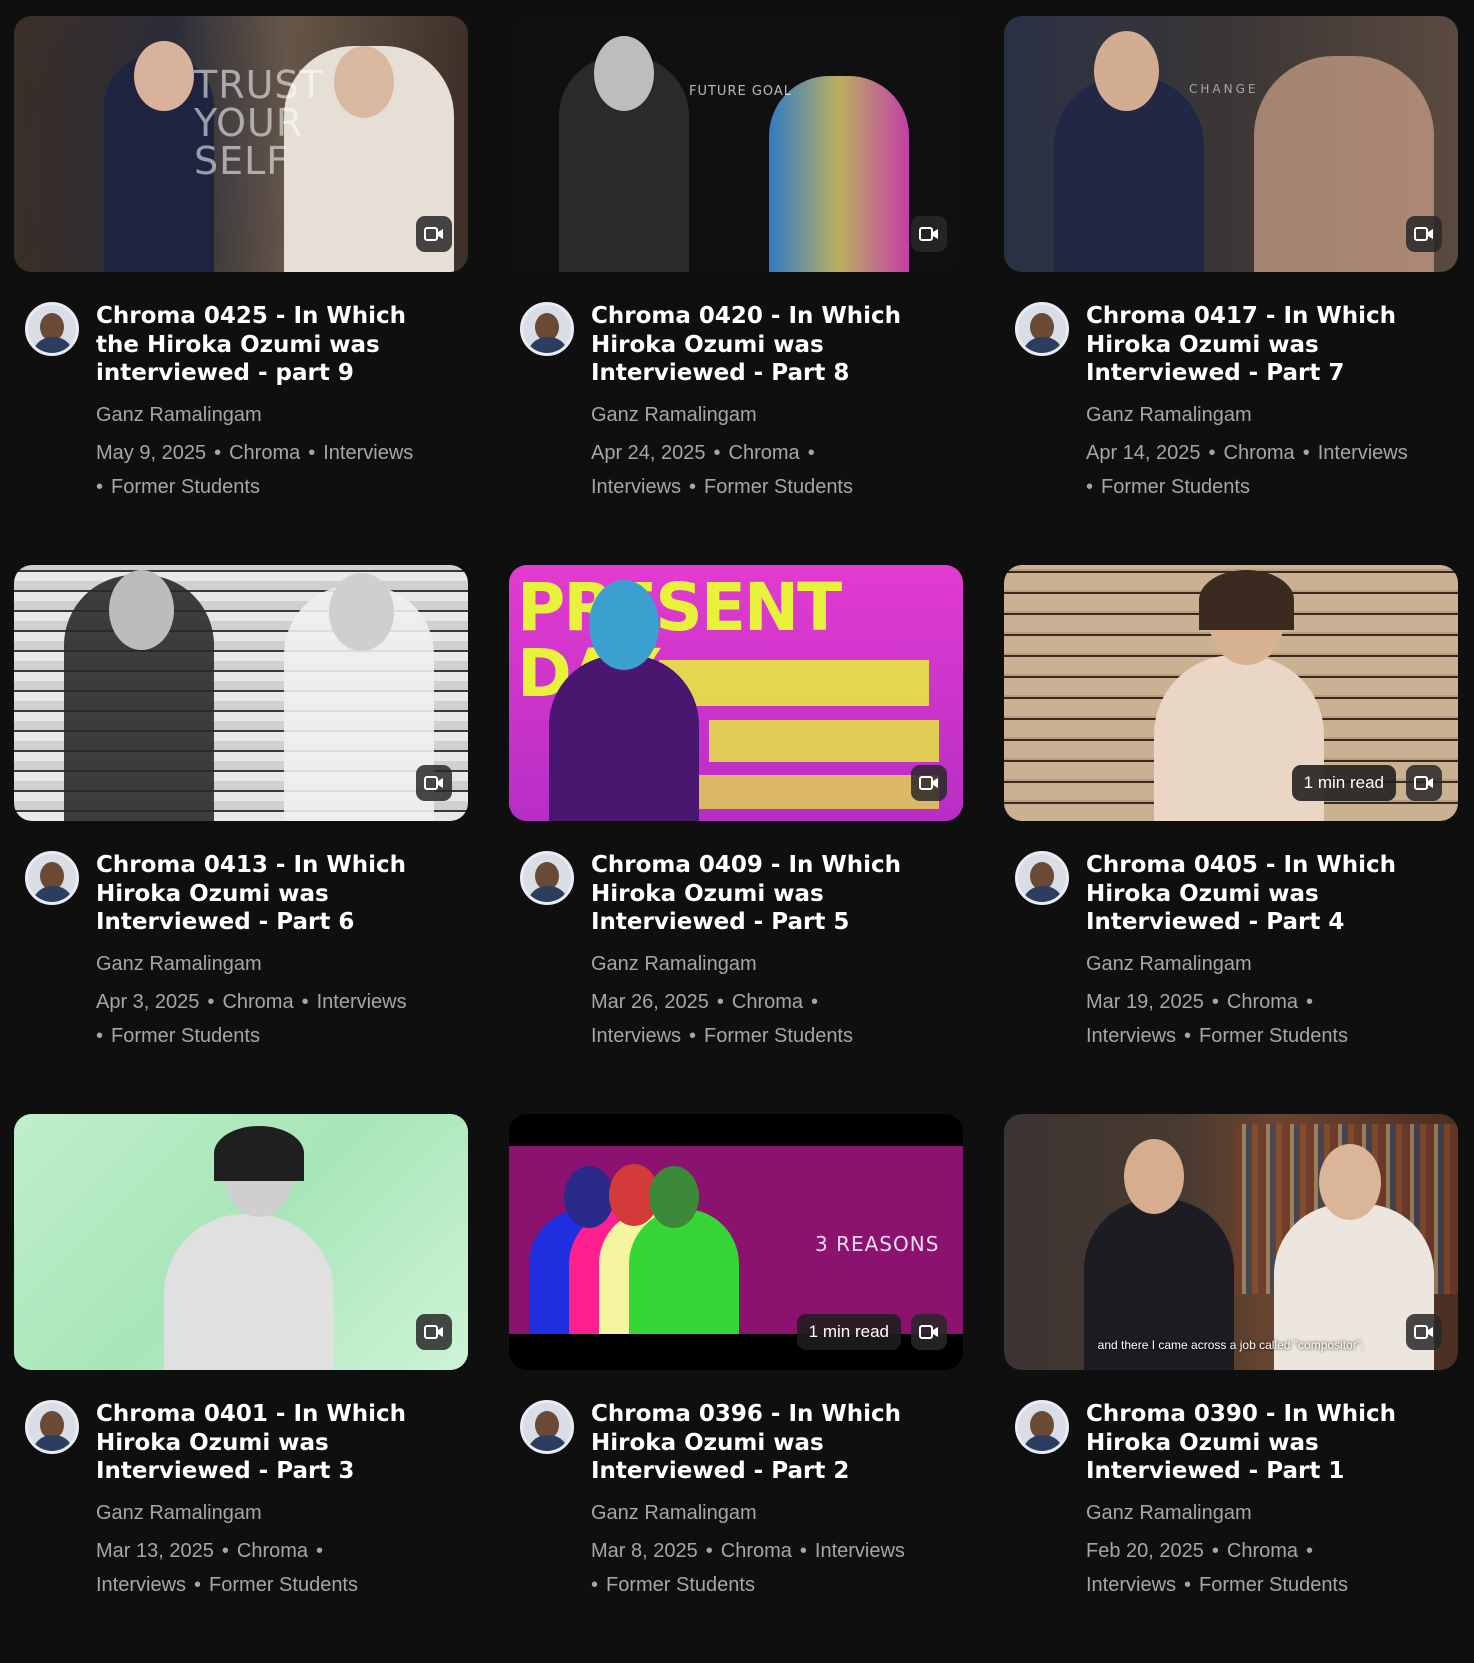 The height and width of the screenshot is (1663, 1474). Describe the element at coordinates (736, 1242) in the screenshot. I see `post-thumbnail: 3 REASONS 1 min read` at that location.